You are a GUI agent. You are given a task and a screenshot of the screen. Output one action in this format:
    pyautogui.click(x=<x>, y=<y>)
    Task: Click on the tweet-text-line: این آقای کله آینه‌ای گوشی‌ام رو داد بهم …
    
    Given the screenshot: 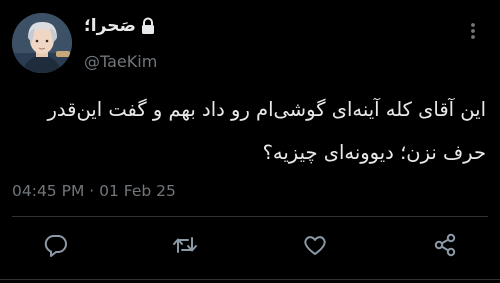 What is the action you would take?
    pyautogui.click(x=266, y=109)
    